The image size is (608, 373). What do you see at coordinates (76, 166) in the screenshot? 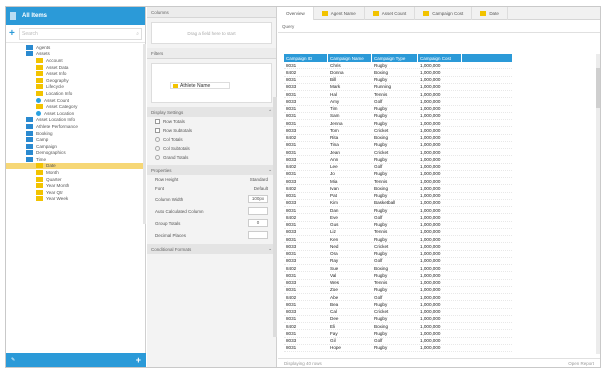
I see `tree-item: Date` at bounding box center [76, 166].